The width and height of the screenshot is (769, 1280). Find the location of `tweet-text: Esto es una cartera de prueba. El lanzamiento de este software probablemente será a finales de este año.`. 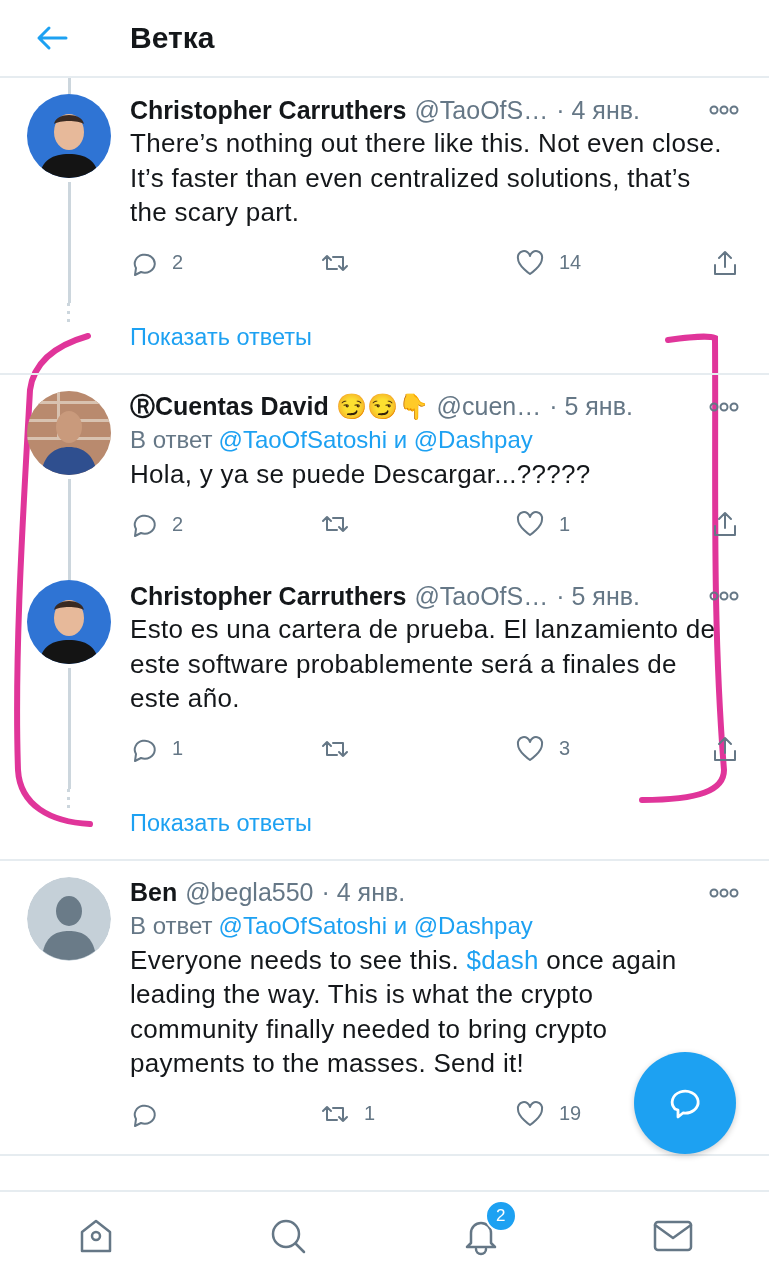

tweet-text: Esto es una cartera de prueba. El lanzamiento de este software probablemente será a finales de este año. is located at coordinates (423, 664).